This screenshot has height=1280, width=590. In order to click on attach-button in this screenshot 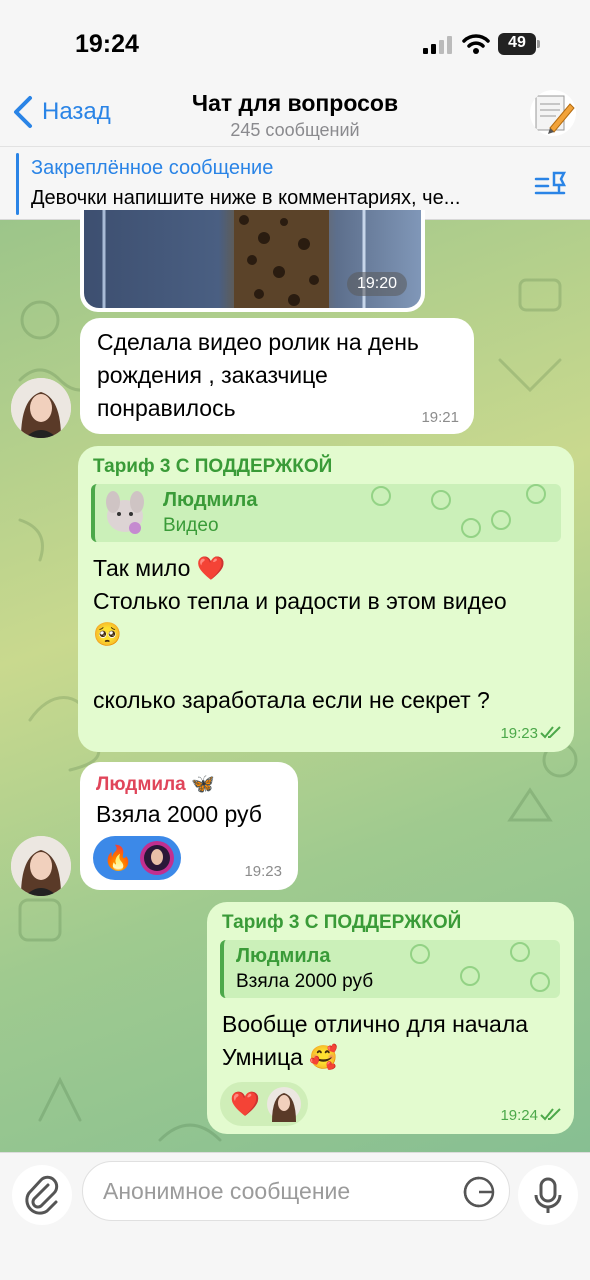, I will do `click(42, 1195)`.